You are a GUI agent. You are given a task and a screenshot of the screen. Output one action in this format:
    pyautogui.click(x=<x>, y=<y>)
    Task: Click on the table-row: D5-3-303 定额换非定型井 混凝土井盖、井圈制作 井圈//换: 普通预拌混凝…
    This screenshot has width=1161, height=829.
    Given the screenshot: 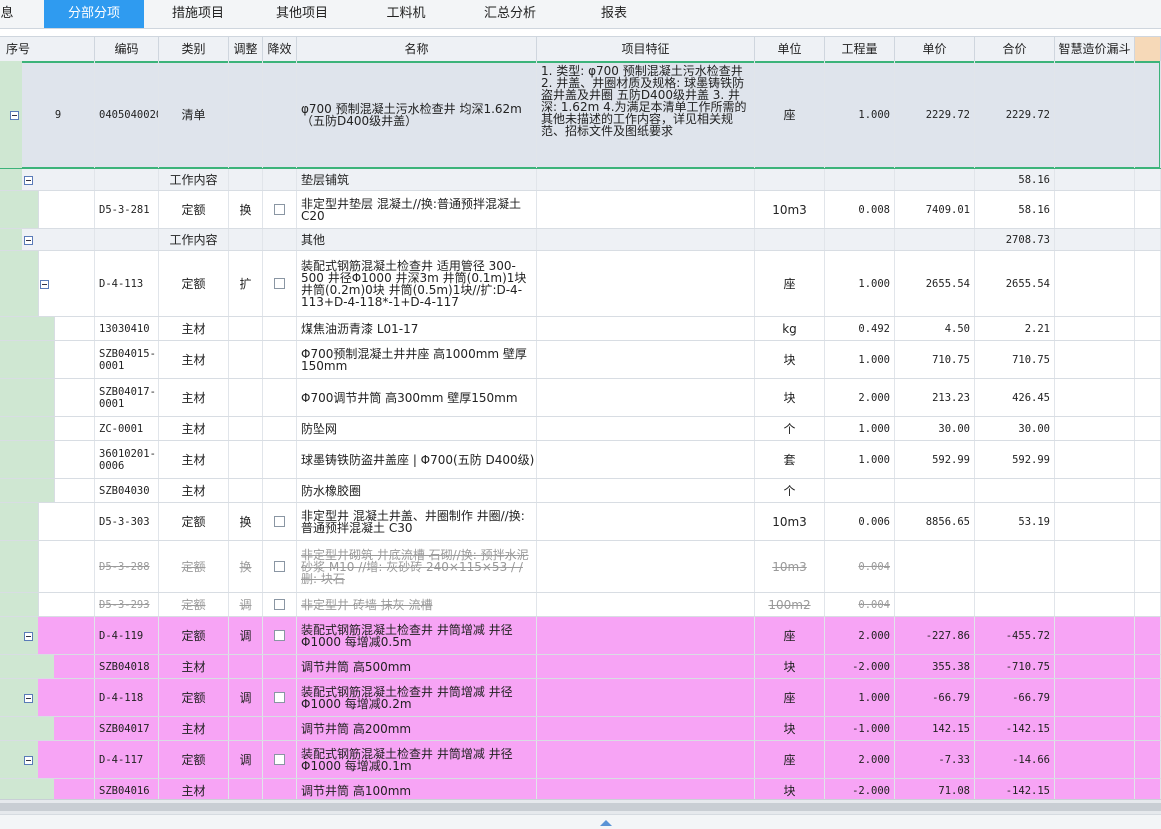 What is the action you would take?
    pyautogui.click(x=580, y=522)
    